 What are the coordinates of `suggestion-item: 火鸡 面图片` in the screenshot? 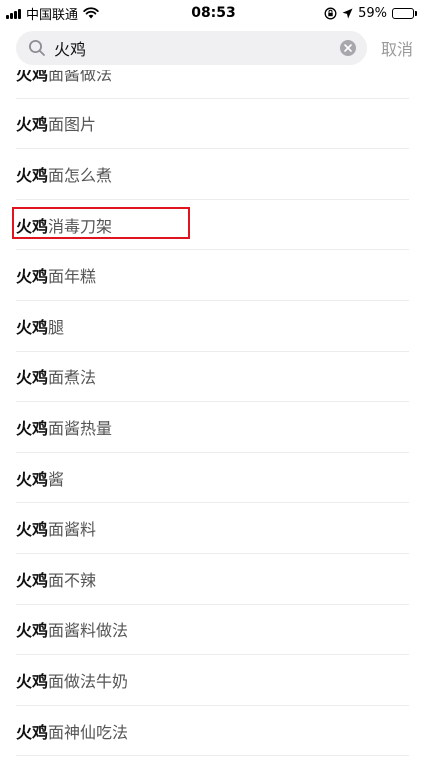 It's located at (212, 124).